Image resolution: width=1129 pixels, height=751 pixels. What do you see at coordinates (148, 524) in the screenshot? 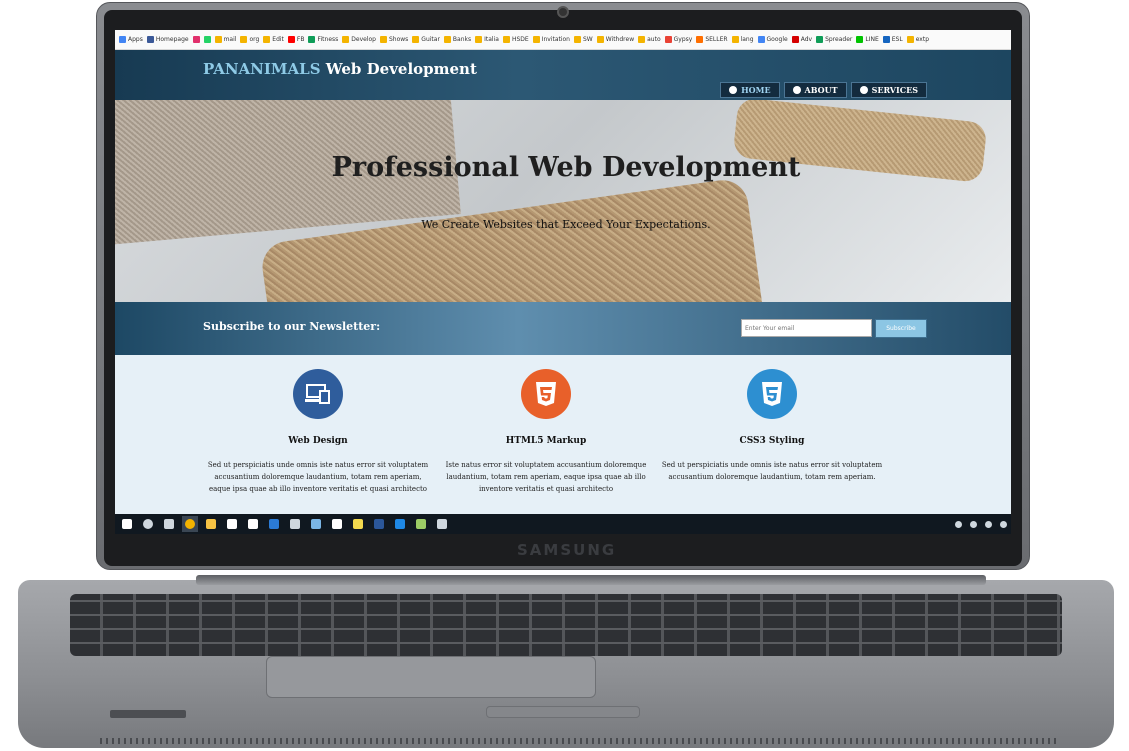
I see `search-icon` at bounding box center [148, 524].